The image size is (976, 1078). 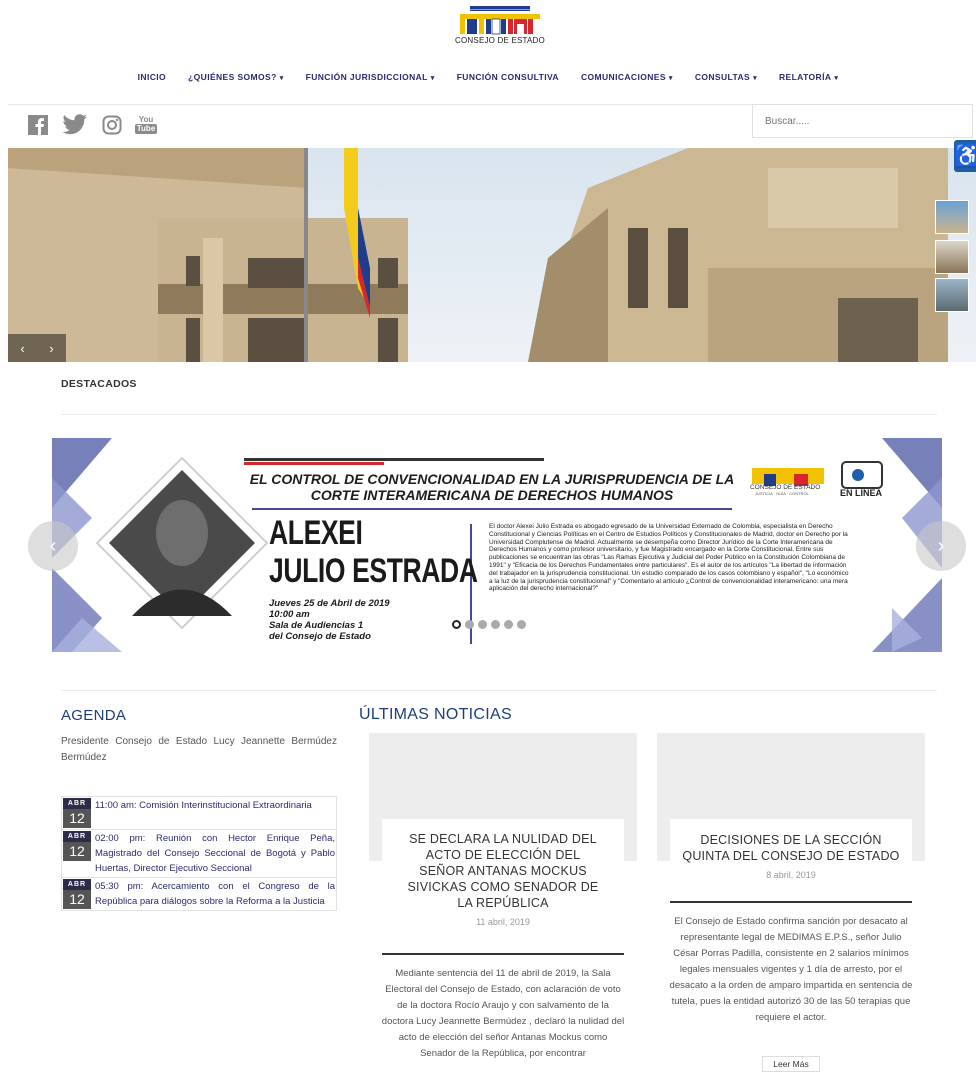 What do you see at coordinates (941, 546) in the screenshot?
I see `banner-next-button: ›` at bounding box center [941, 546].